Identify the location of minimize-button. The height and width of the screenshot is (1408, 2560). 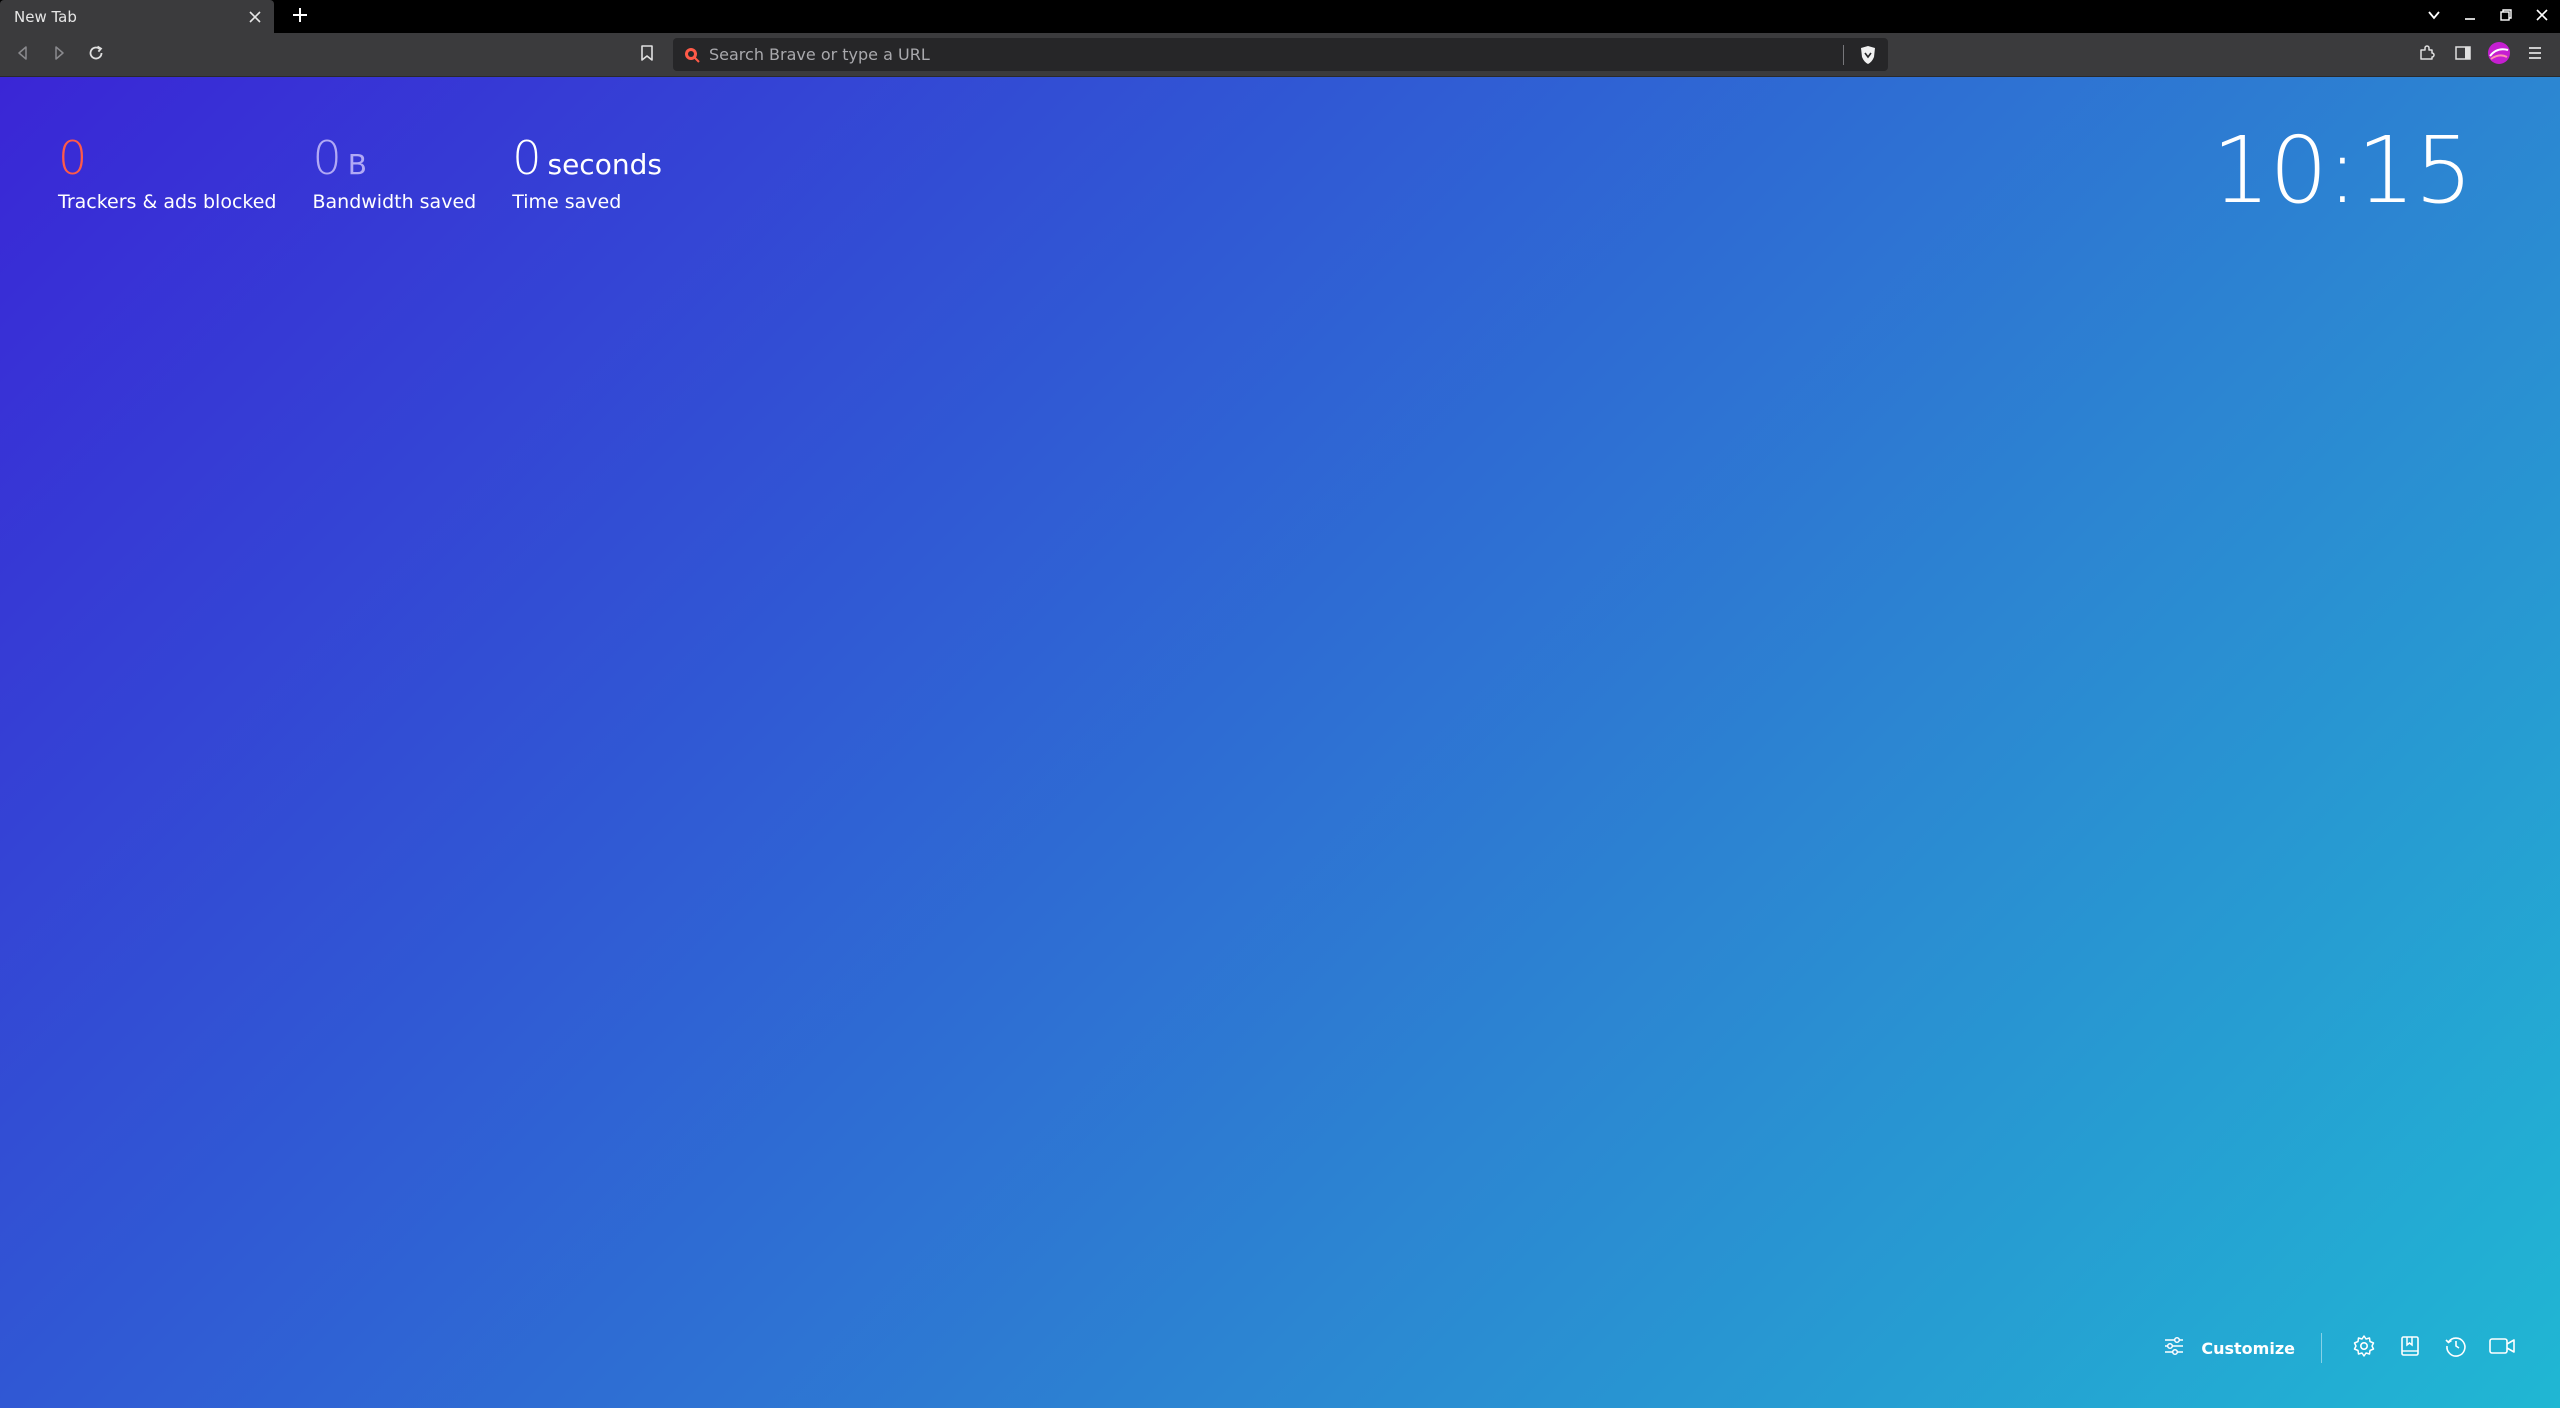
(2470, 16).